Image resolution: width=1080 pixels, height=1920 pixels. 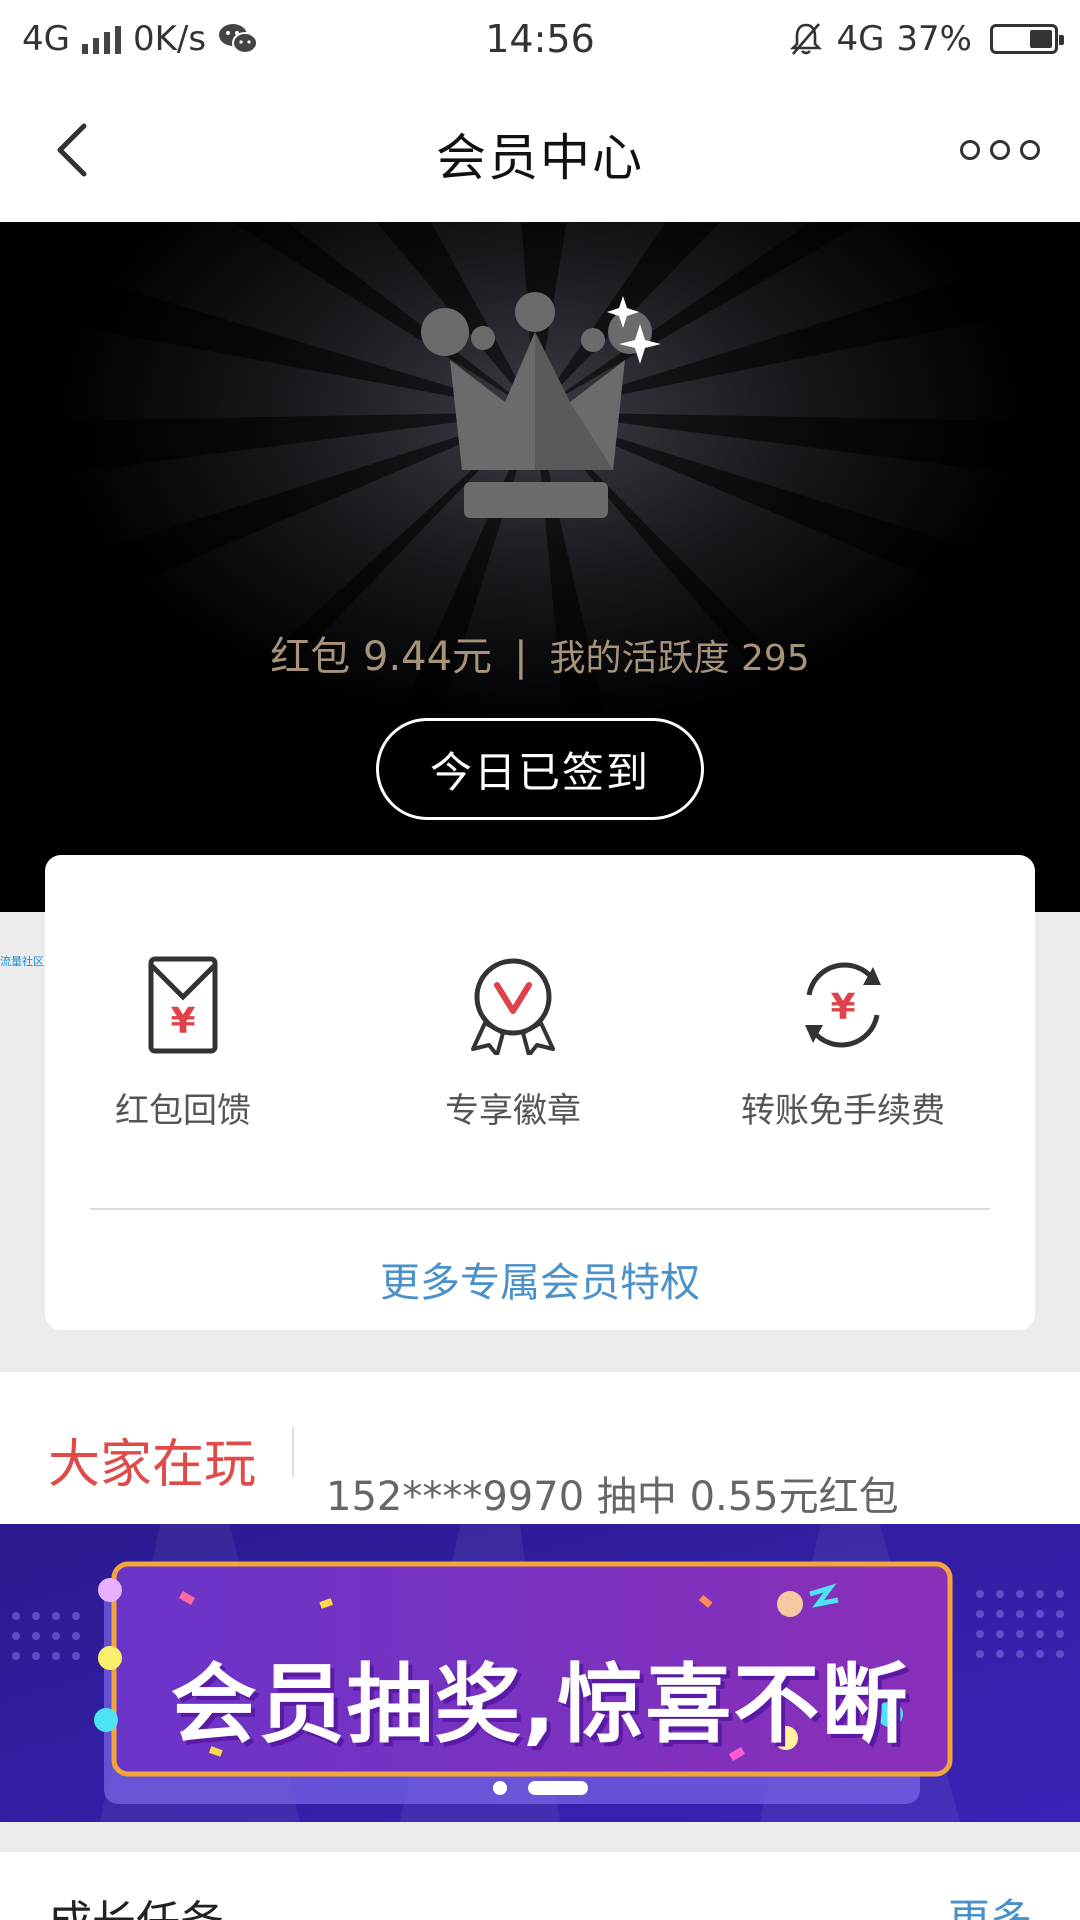 I want to click on section-title: 大家在玩, so click(x=152, y=1465).